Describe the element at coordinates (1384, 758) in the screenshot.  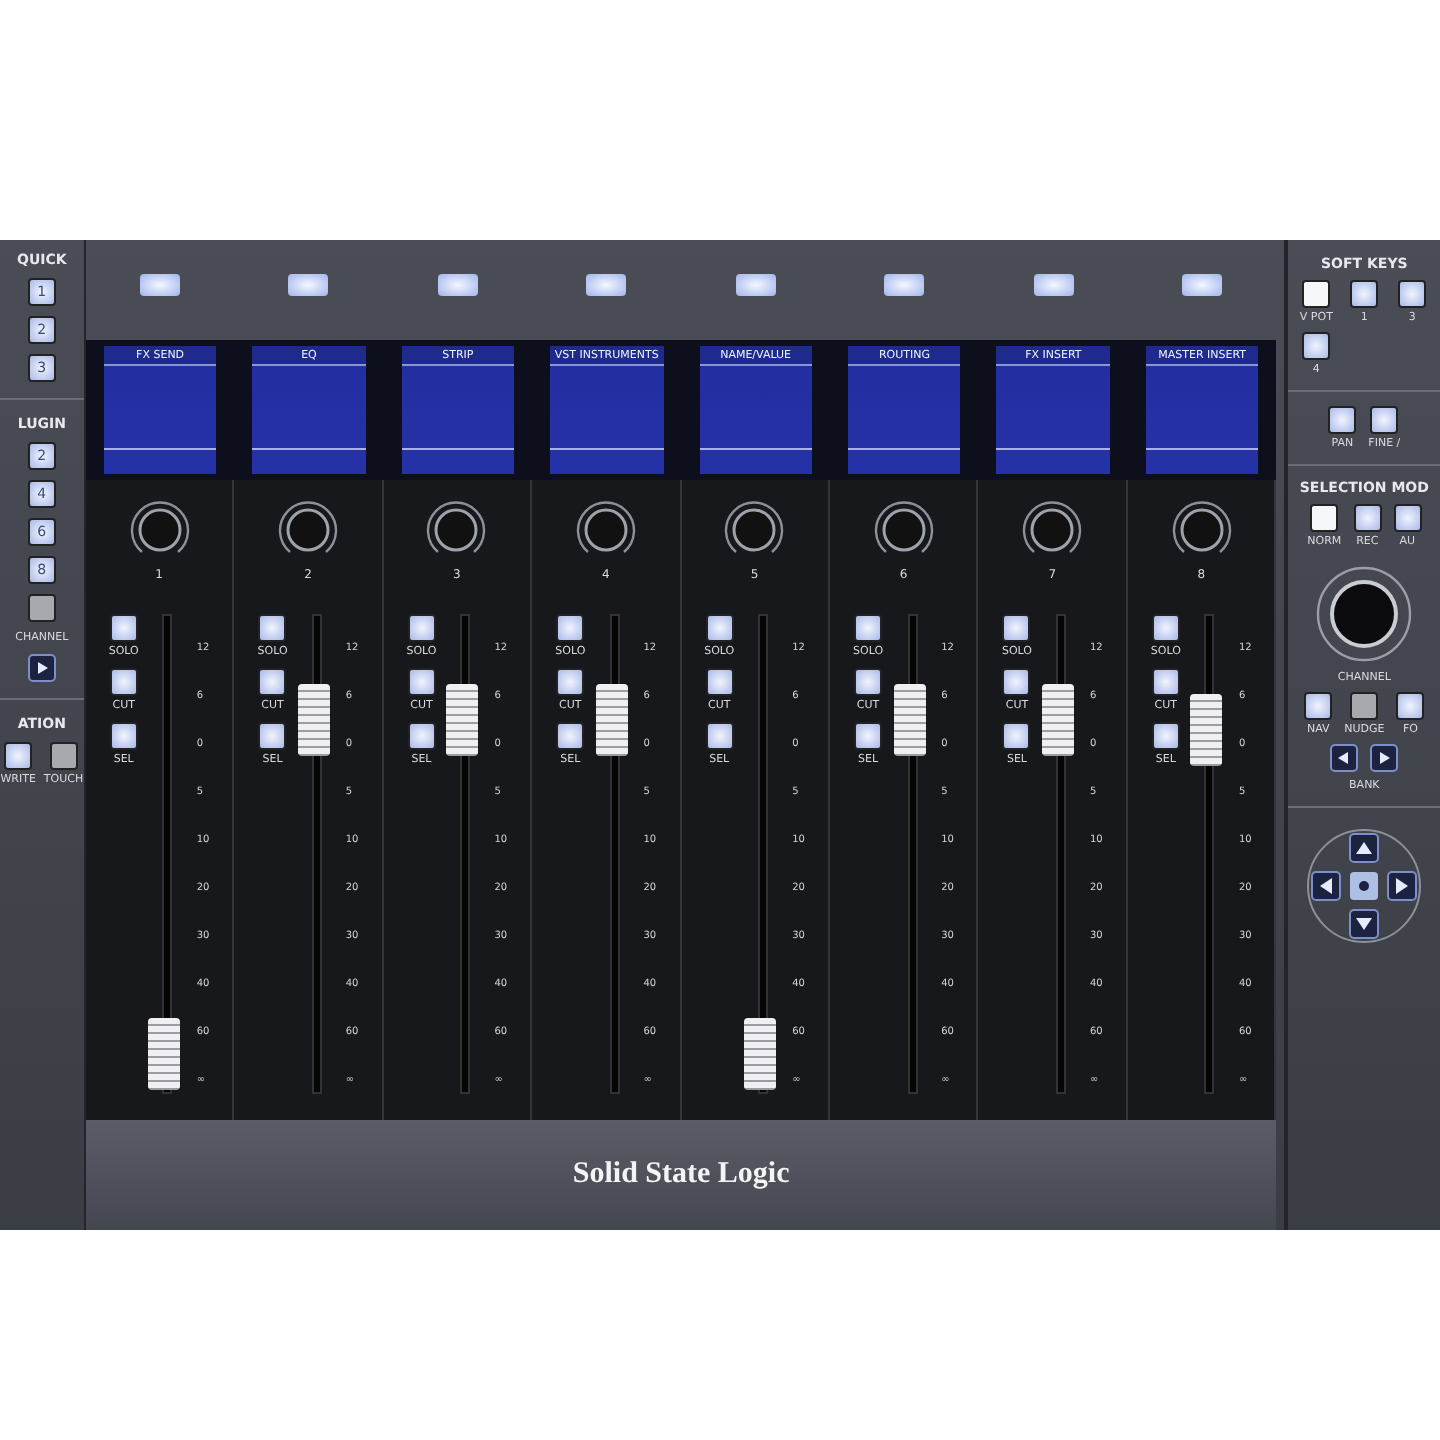
I see `right-arrow-button-icon` at that location.